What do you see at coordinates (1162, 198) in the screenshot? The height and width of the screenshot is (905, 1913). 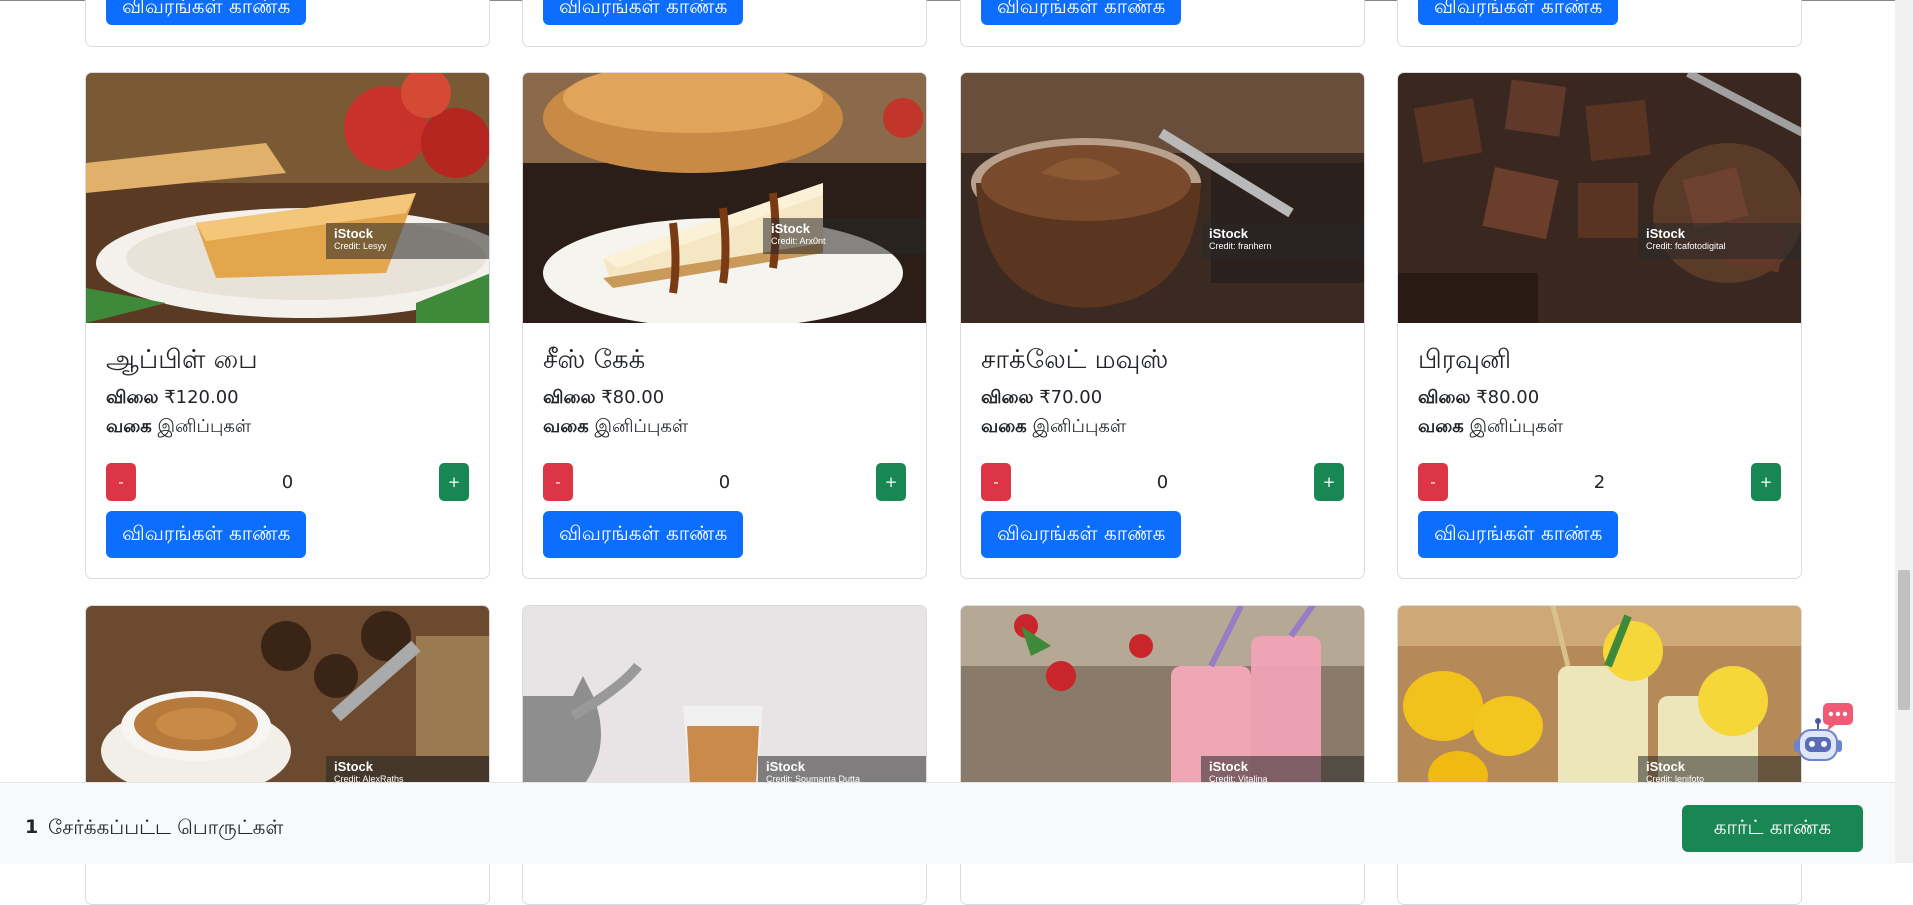 I see `product-image-chocolate-mousse: iStock Credit: franhern` at bounding box center [1162, 198].